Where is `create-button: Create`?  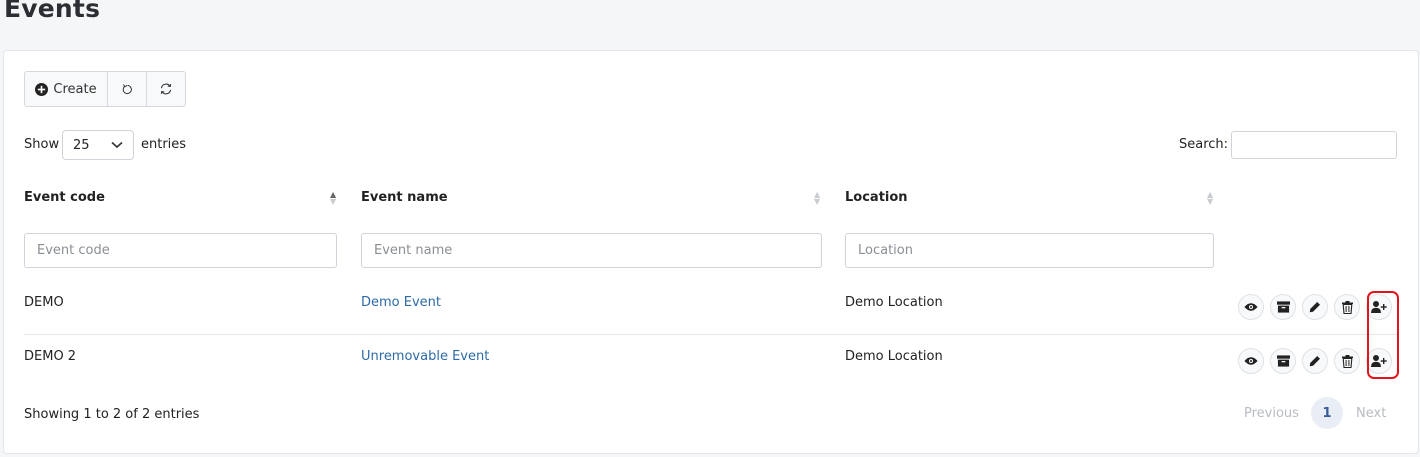 create-button: Create is located at coordinates (66, 89).